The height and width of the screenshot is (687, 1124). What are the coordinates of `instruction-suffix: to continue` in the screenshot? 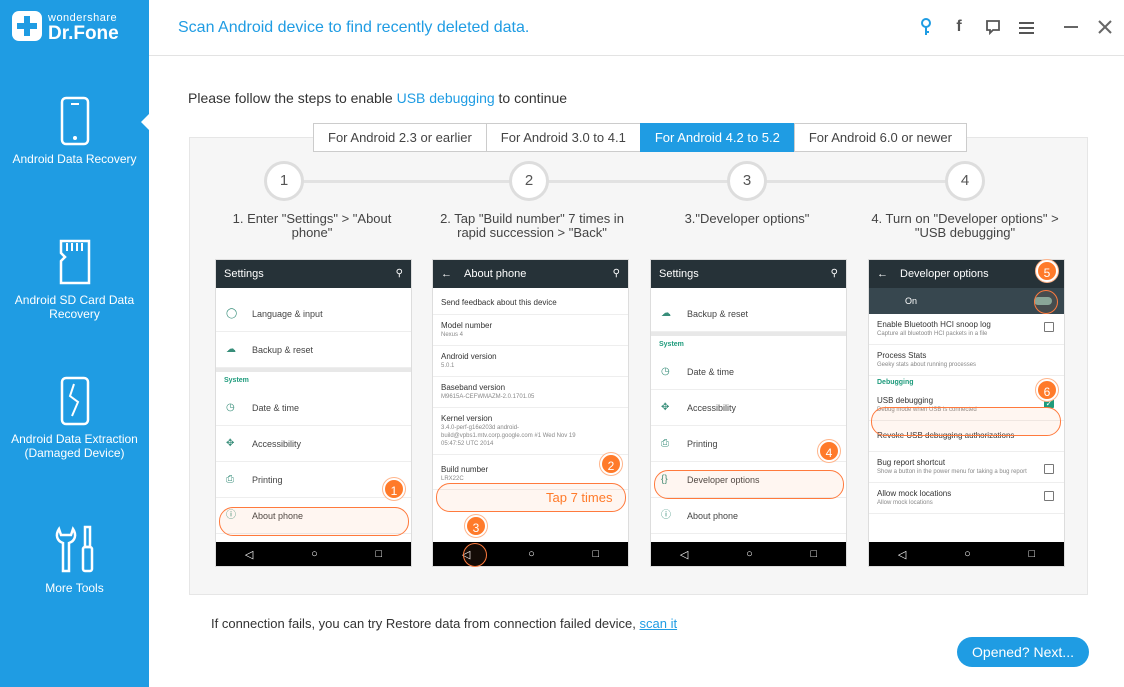 It's located at (531, 98).